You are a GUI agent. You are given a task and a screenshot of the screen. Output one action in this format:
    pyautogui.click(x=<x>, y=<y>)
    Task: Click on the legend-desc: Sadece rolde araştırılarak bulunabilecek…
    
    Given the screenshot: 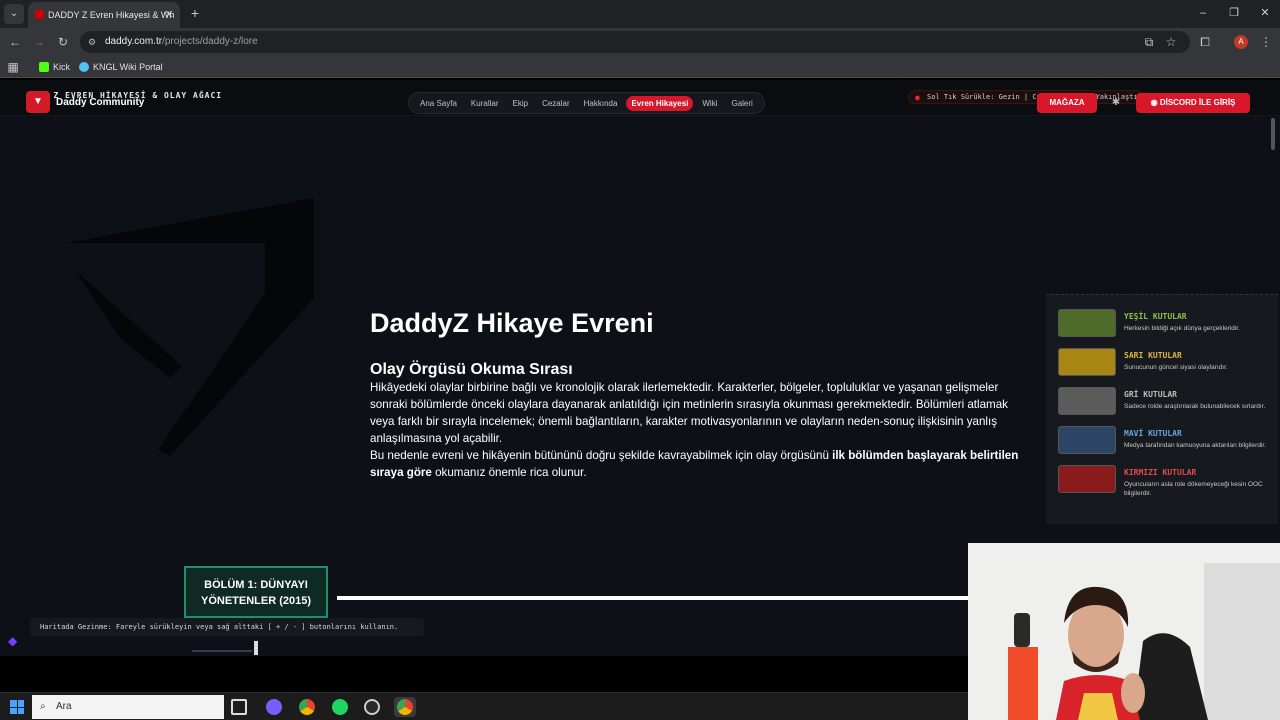 What is the action you would take?
    pyautogui.click(x=1195, y=406)
    